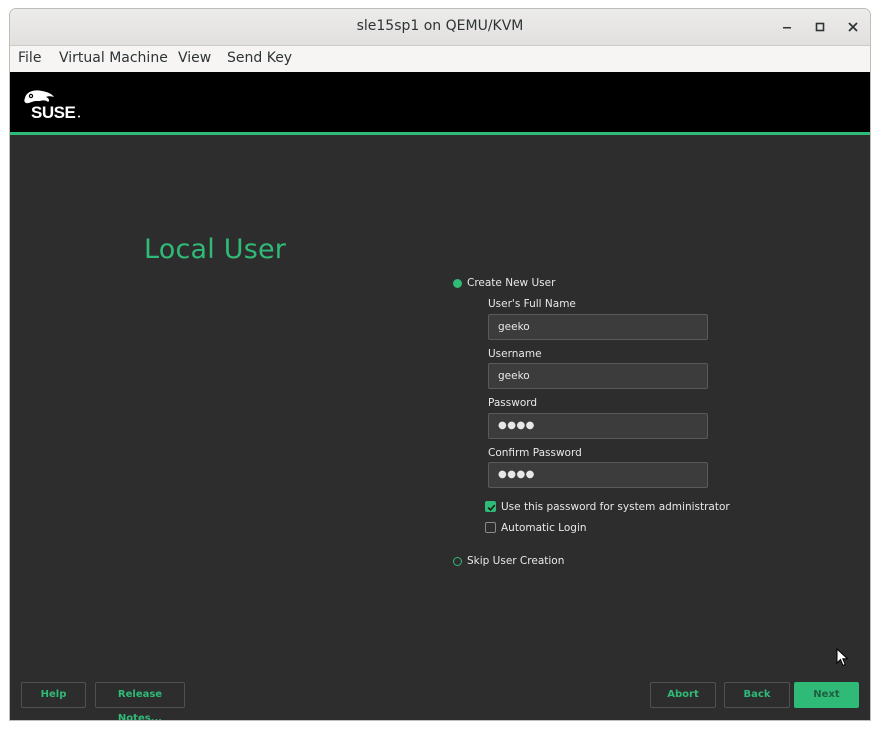  Describe the element at coordinates (826, 695) in the screenshot. I see `next-button: Next` at that location.